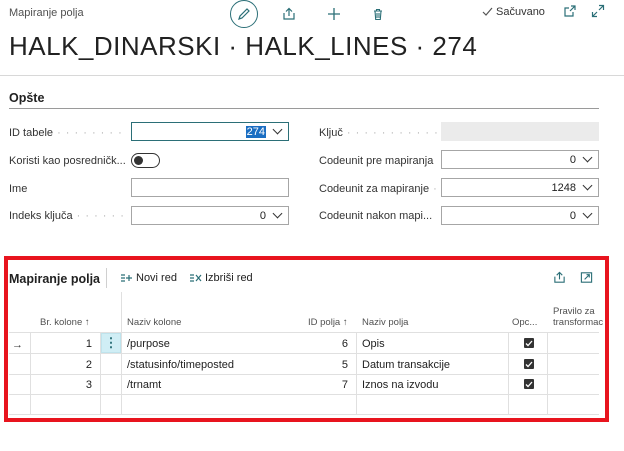 Image resolution: width=624 pixels, height=451 pixels. I want to click on delete-row-button: Izbriši red, so click(221, 278).